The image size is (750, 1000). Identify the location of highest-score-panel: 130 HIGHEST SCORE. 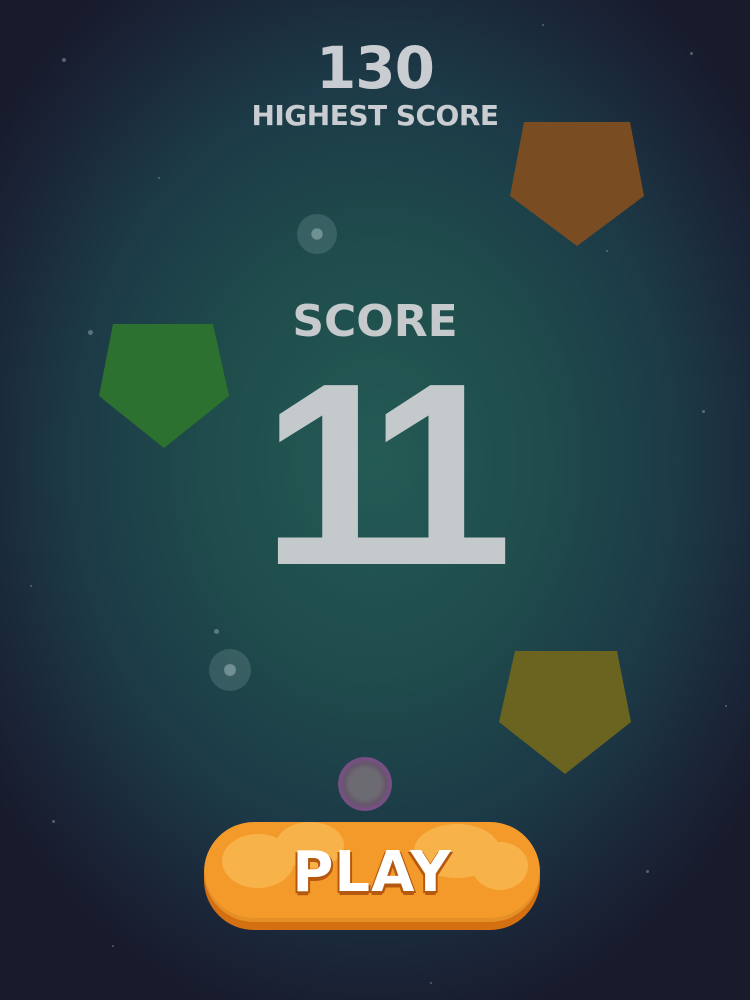
(375, 84).